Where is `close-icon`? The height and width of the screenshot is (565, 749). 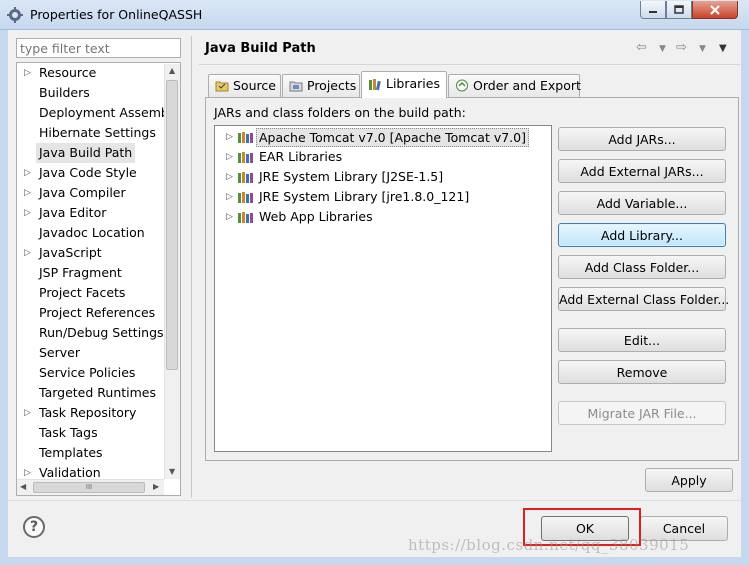 close-icon is located at coordinates (715, 9).